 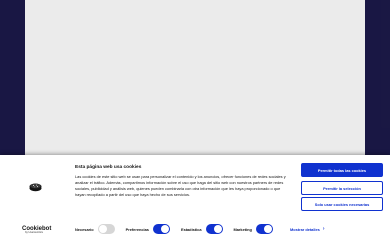 I want to click on cookiebot-brand: Cookiebot by Usercentrics, so click(x=36, y=230).